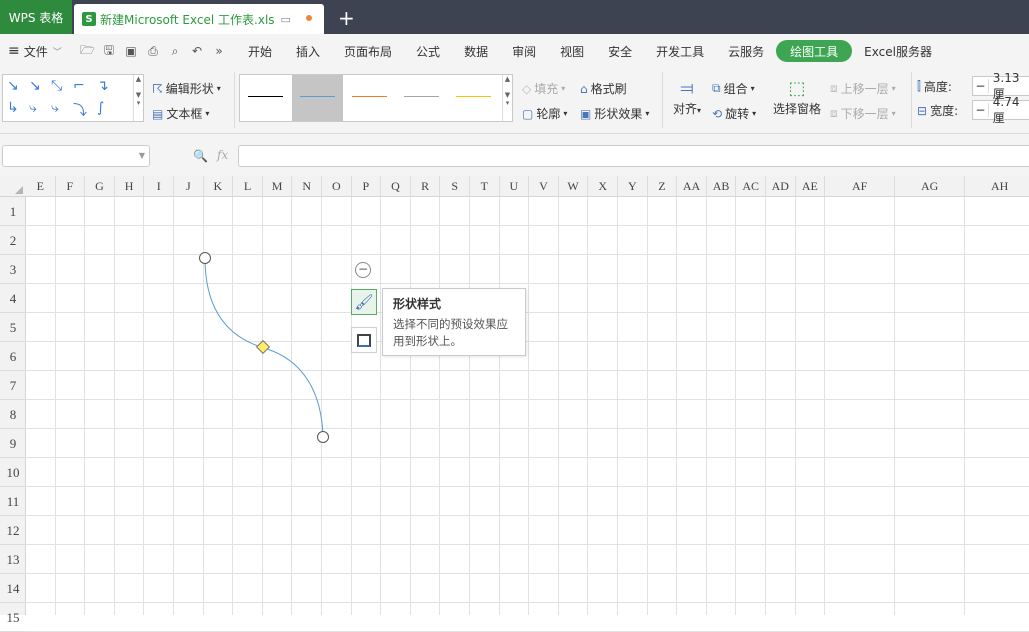  I want to click on column-header-l: L, so click(248, 186).